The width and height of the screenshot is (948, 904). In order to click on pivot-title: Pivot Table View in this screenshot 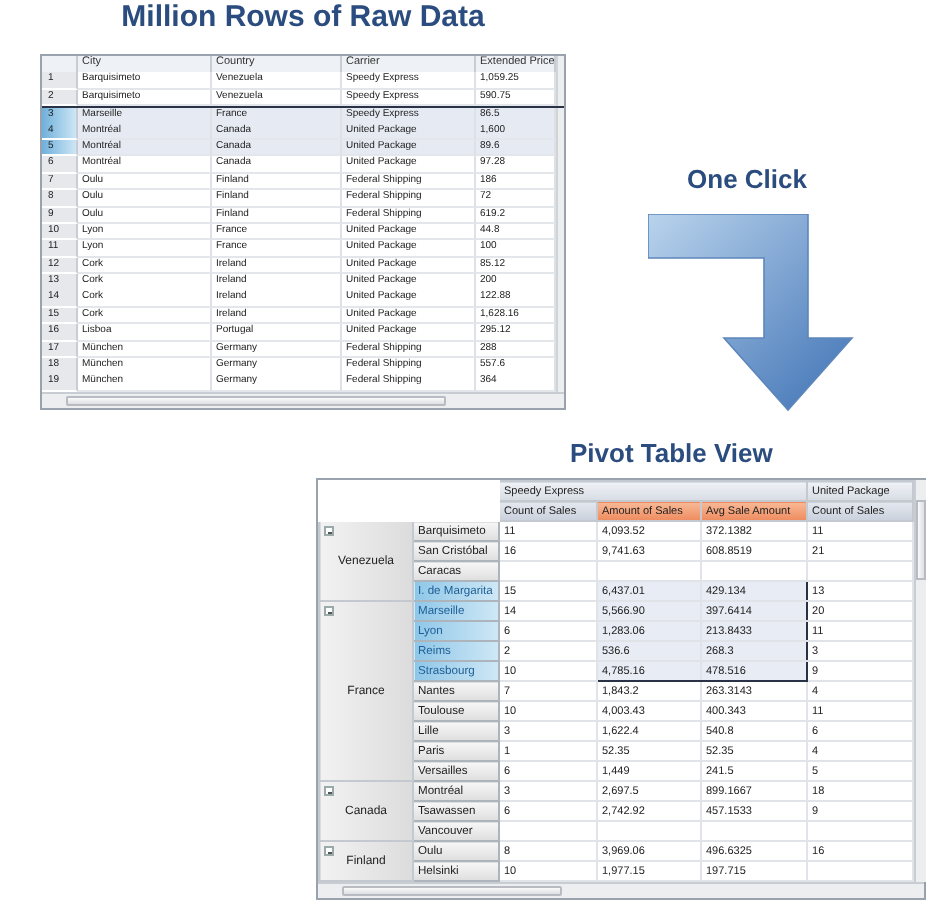, I will do `click(671, 453)`.